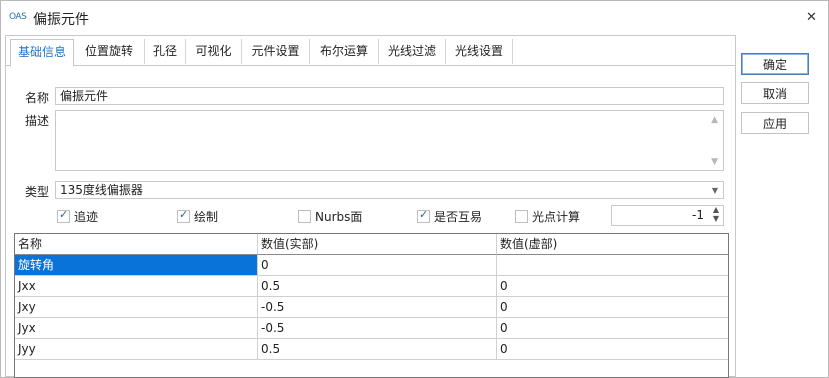  I want to click on trace-checkbox: 追迹, so click(77, 216).